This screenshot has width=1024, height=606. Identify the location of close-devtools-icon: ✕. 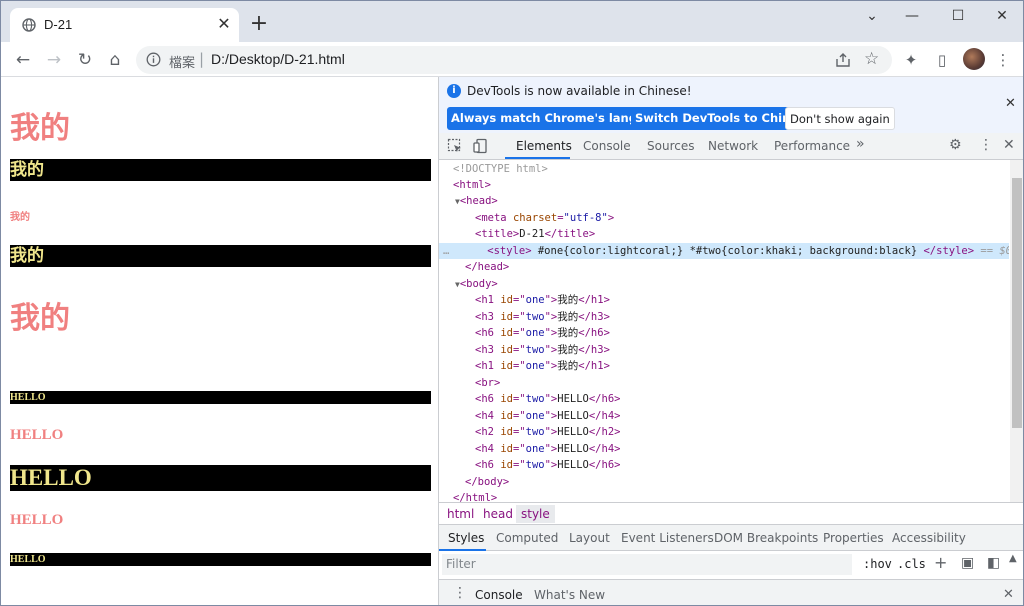
(1009, 145).